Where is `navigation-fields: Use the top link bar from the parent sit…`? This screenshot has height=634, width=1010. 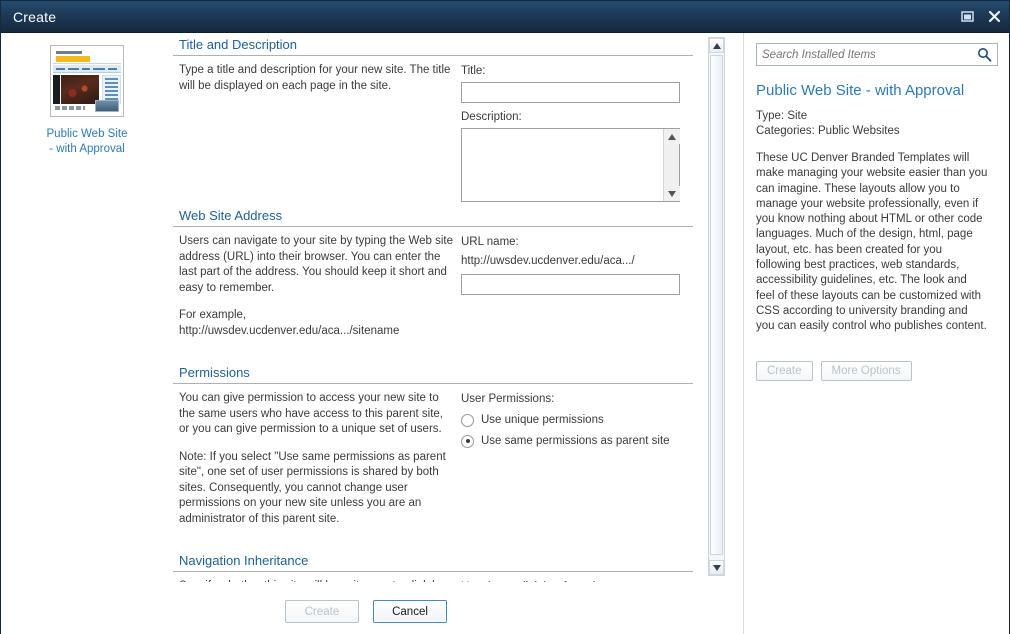 navigation-fields: Use the top link bar from the parent sit… is located at coordinates (576, 580).